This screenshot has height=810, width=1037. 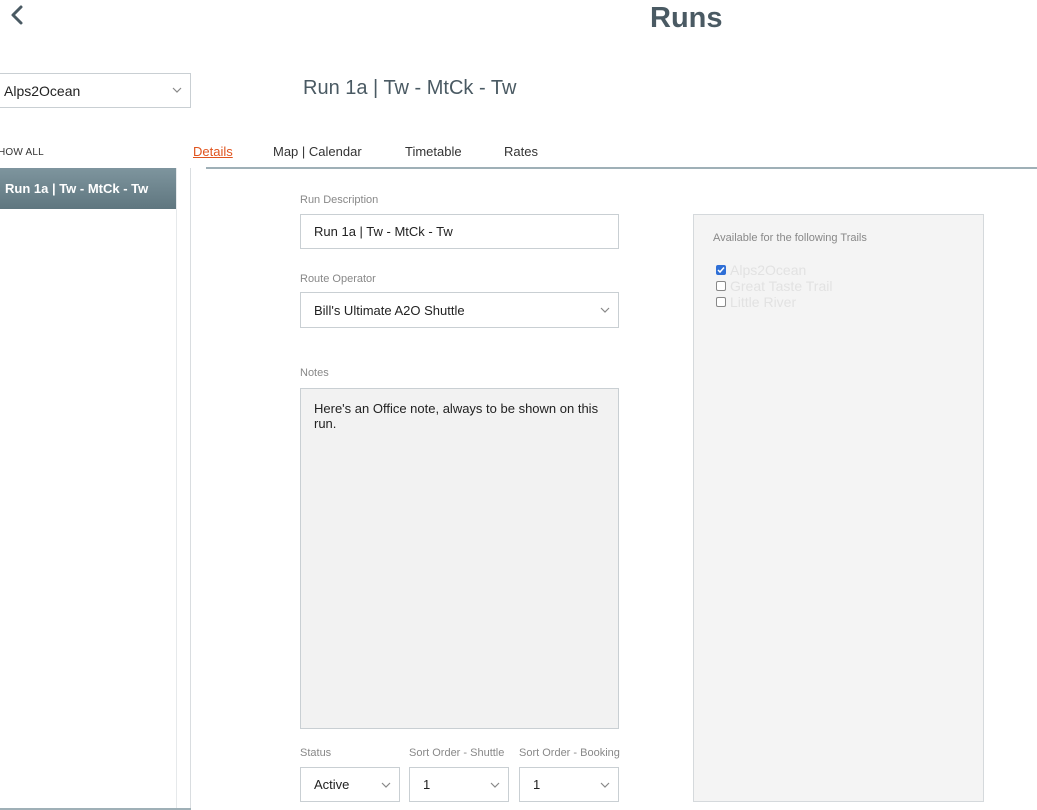 I want to click on run-description-input: Run 1a | Tw - MtCk - Tw, so click(x=459, y=231).